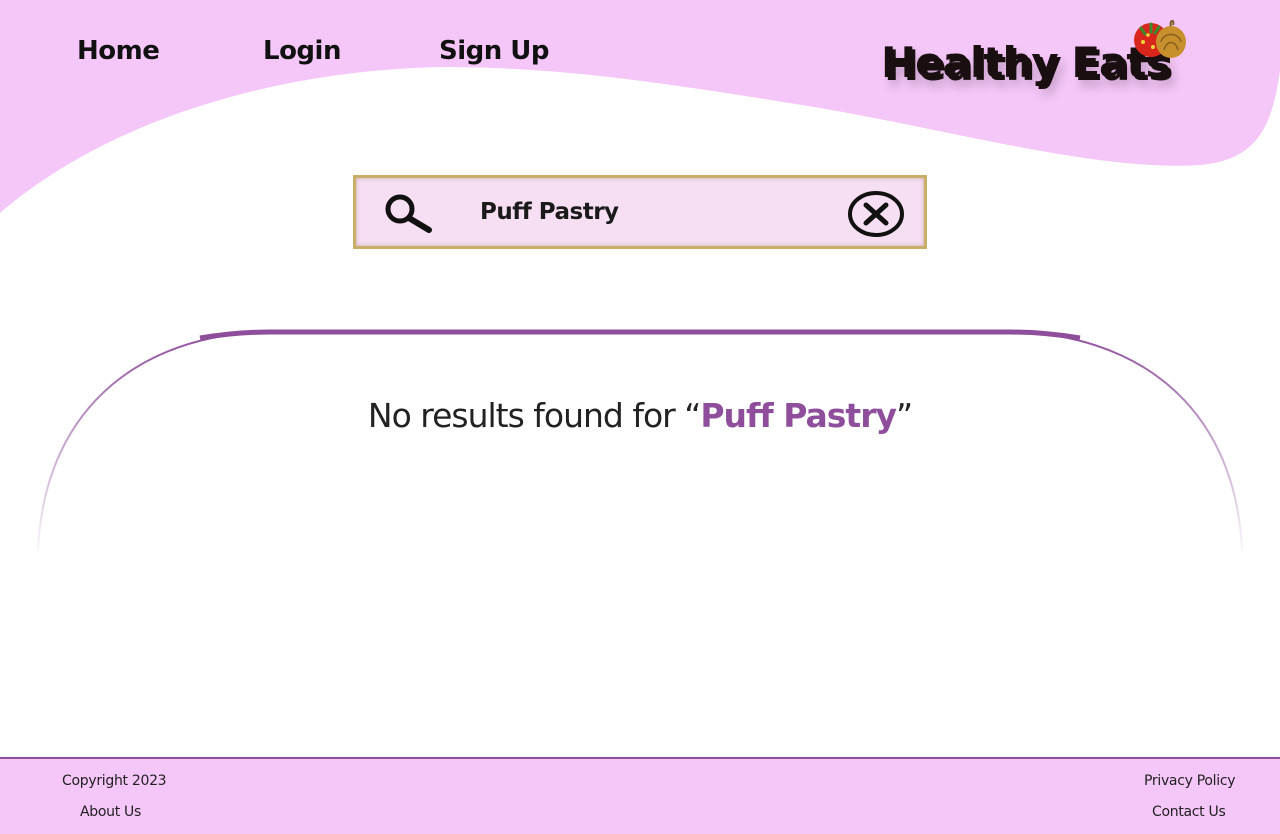  Describe the element at coordinates (1160, 39) in the screenshot. I see `tomato-onion-icon` at that location.